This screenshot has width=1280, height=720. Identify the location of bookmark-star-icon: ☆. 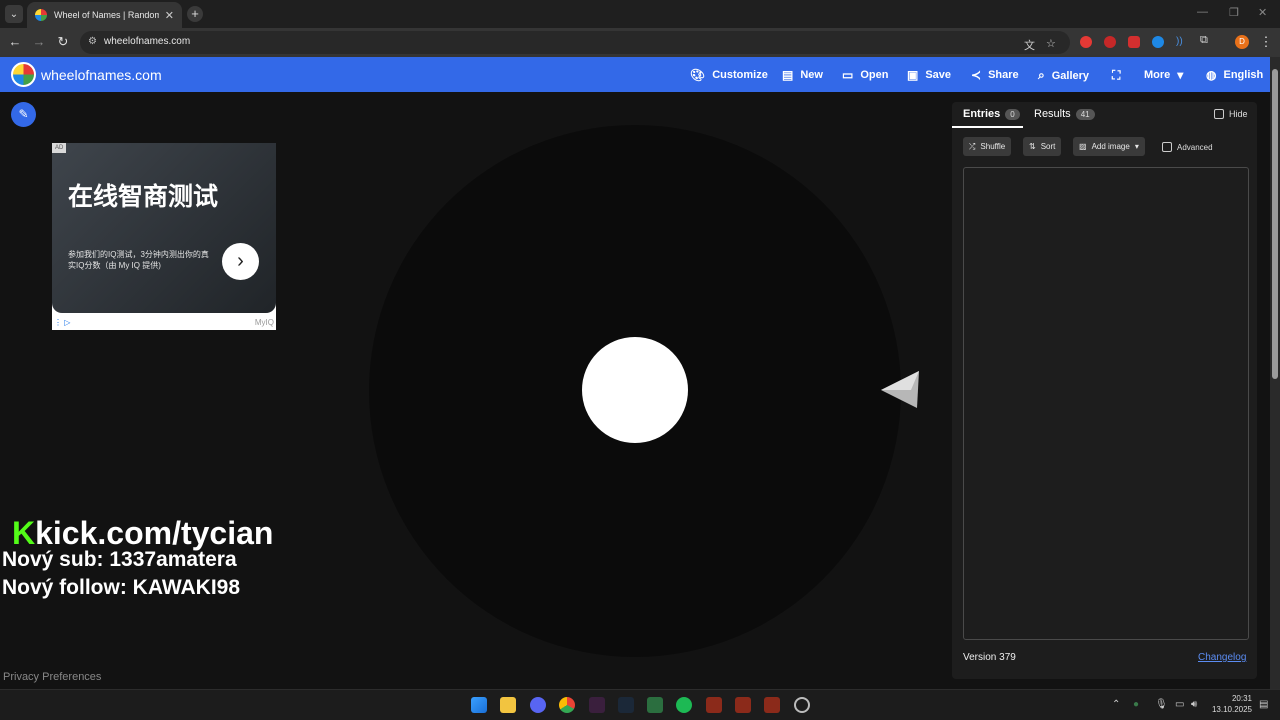
(1051, 43).